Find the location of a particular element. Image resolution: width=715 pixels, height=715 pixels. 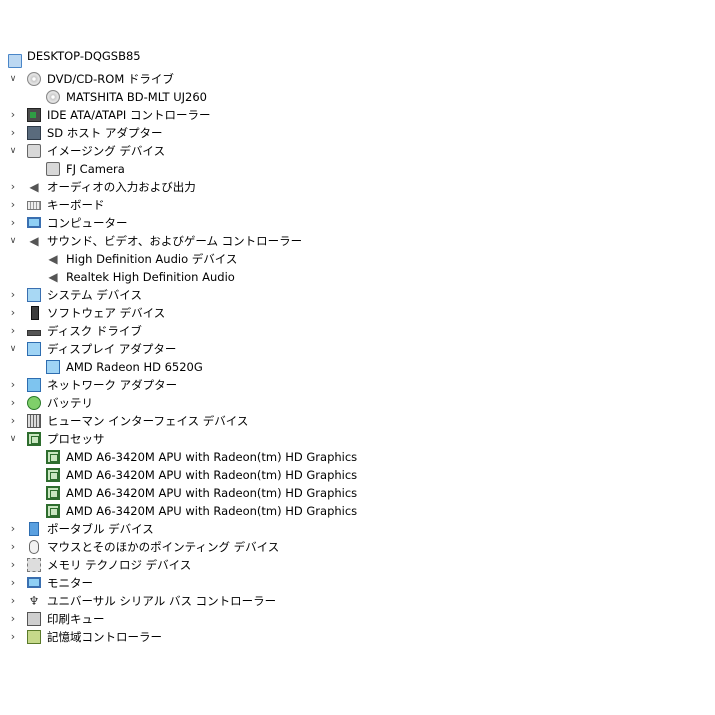

tree-item-label: ディスプレイ アダプター is located at coordinates (112, 349).